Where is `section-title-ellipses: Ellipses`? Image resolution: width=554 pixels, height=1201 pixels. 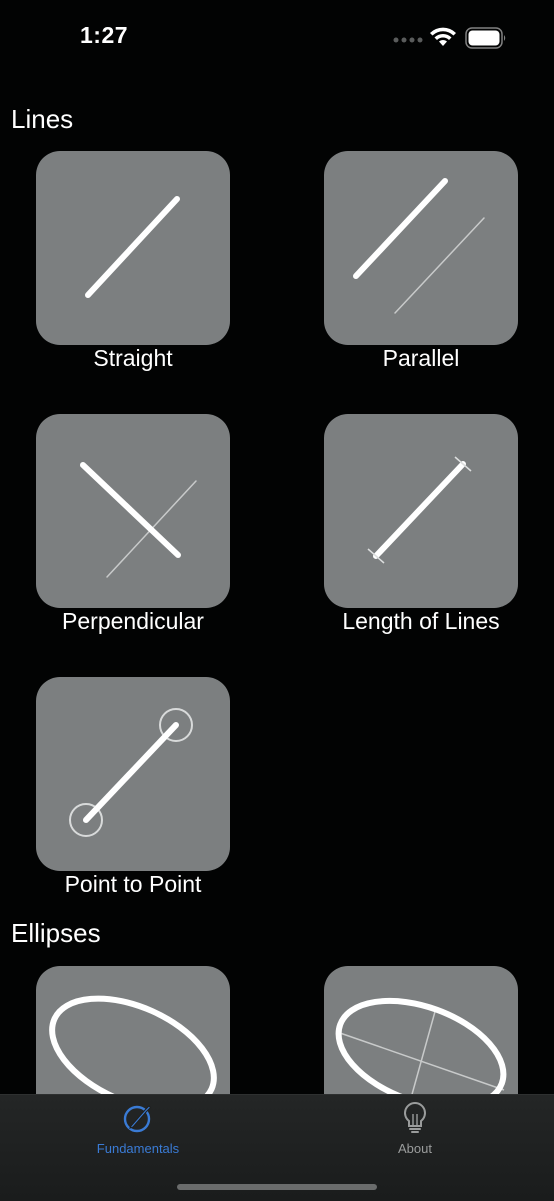 section-title-ellipses: Ellipses is located at coordinates (56, 933).